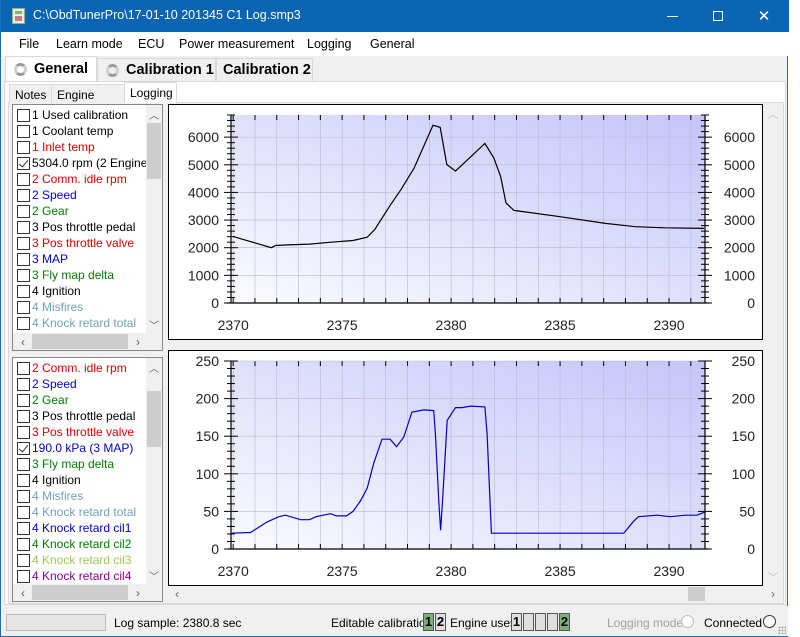 Image resolution: width=800 pixels, height=637 pixels. I want to click on list-item: 4 Knock retard cil3, so click(74, 560).